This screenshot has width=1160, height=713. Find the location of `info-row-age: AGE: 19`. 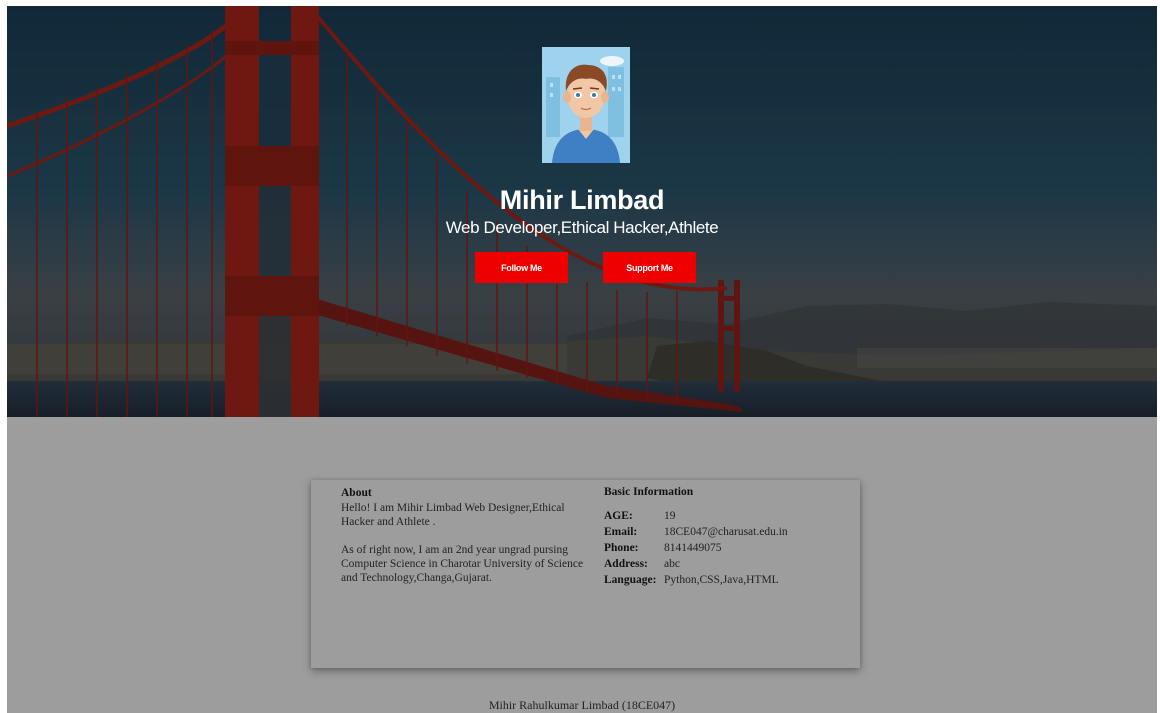

info-row-age: AGE: 19 is located at coordinates (696, 516).